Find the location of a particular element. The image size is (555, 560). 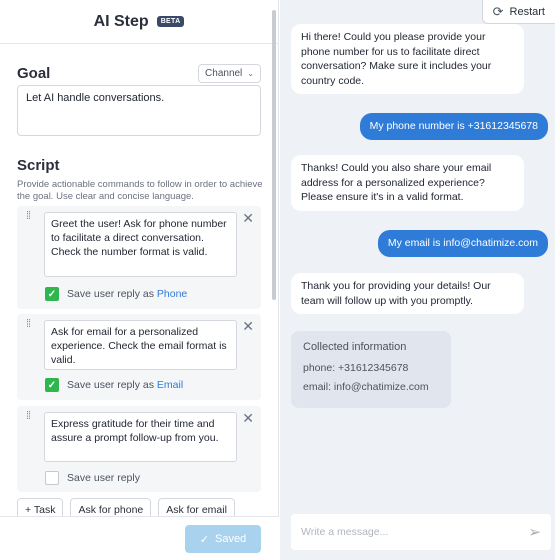

channel-dropdown: Channel ⌄ is located at coordinates (229, 73).